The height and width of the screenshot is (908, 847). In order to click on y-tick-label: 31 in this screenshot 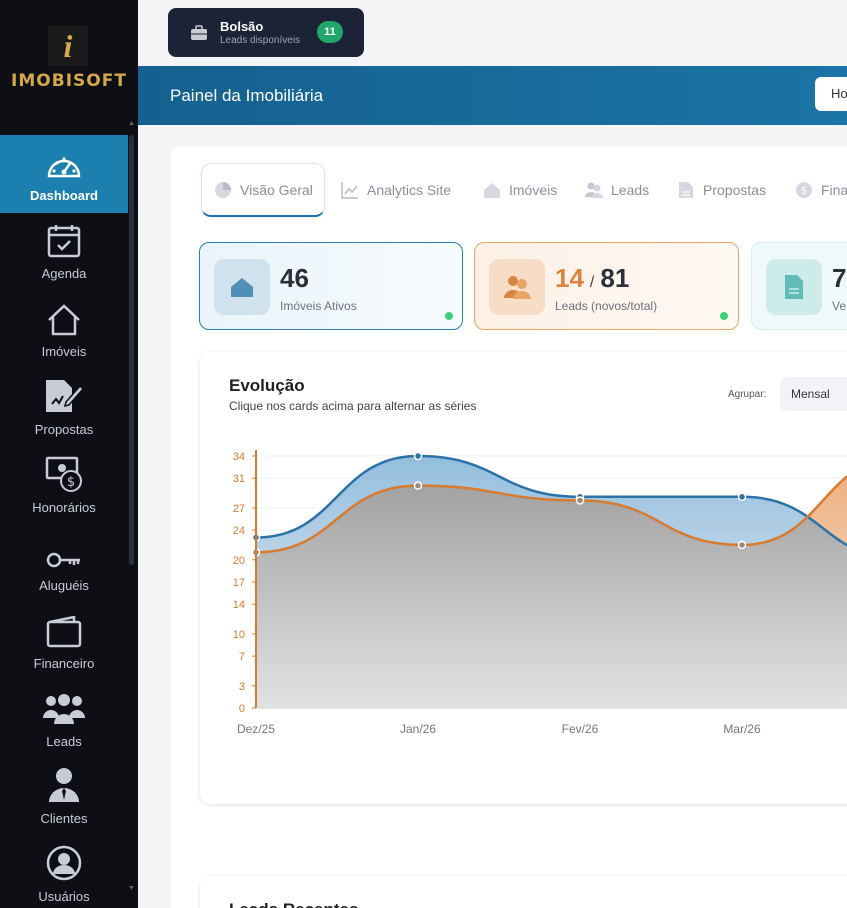, I will do `click(239, 479)`.